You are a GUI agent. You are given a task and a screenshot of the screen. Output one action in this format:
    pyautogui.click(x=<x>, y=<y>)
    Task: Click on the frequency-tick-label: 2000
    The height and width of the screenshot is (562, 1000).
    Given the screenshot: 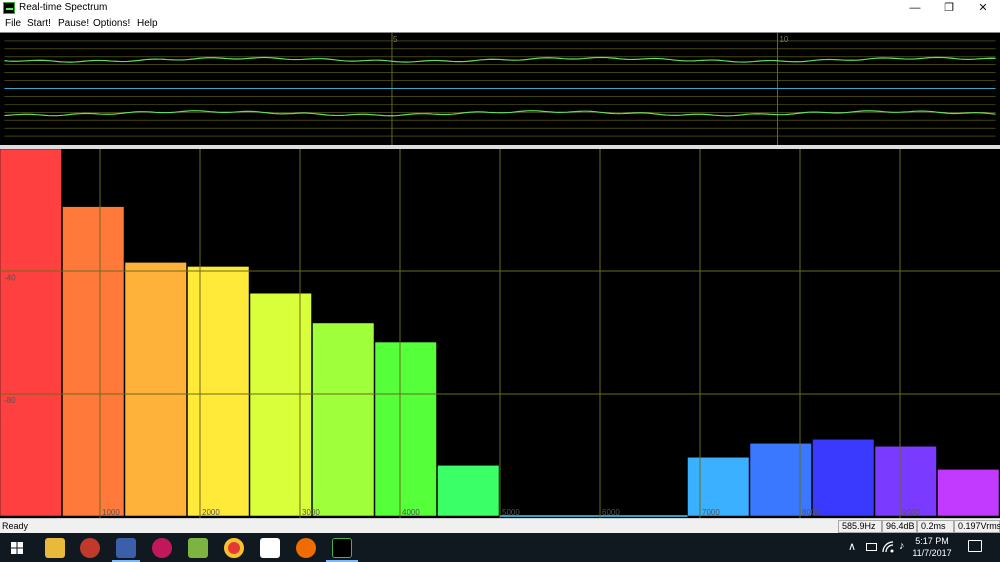 What is the action you would take?
    pyautogui.click(x=211, y=512)
    